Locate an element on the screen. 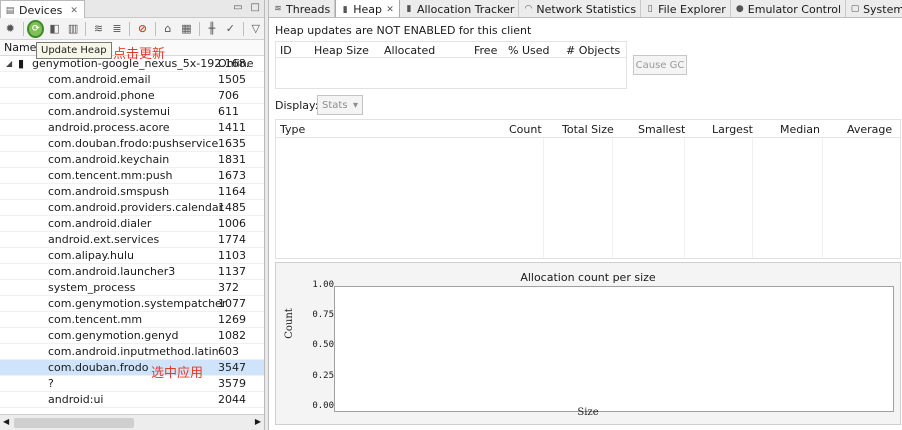 This screenshot has height=430, width=902. process-row: com.genymotion.genyd 1082 is located at coordinates (132, 336).